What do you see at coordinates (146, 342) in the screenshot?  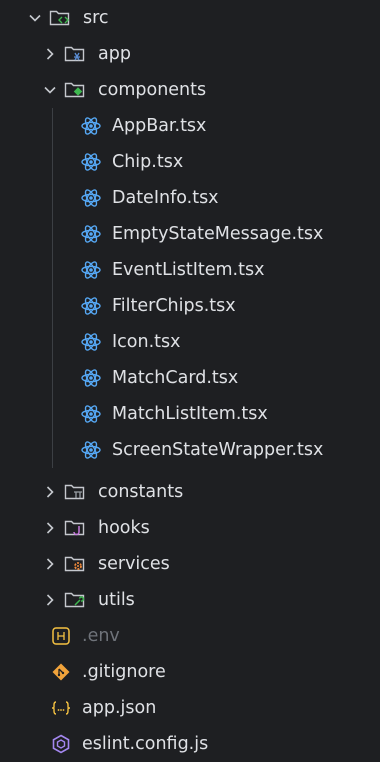 I see `tree-label: Icon.tsx` at bounding box center [146, 342].